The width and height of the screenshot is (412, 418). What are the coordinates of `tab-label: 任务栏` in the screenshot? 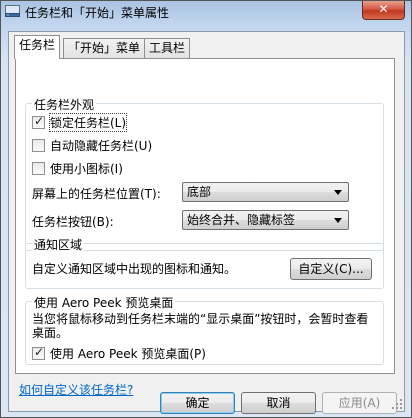 It's located at (37, 45).